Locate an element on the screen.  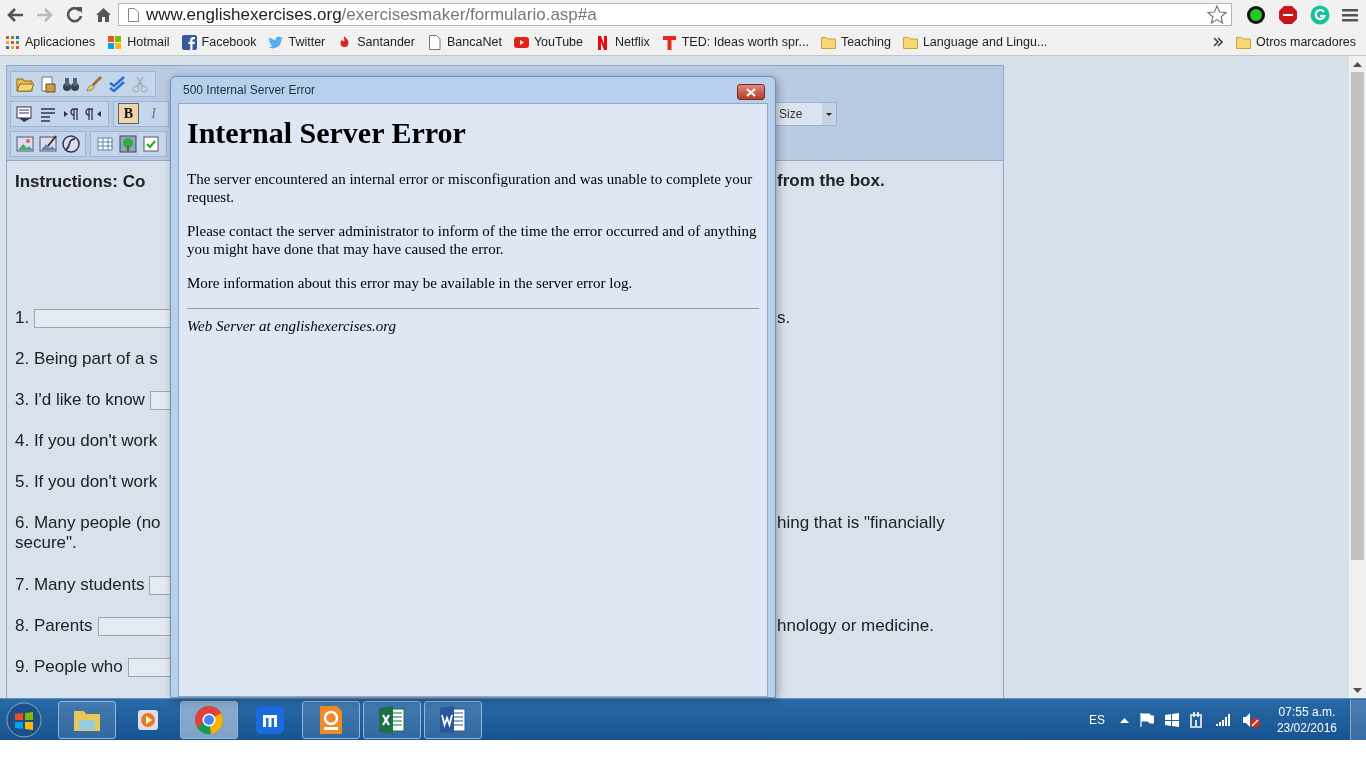
error-message: Please contact the server administrator to inform of the time the error occurred and of anything you might have done that may have caused the error. is located at coordinates (472, 240).